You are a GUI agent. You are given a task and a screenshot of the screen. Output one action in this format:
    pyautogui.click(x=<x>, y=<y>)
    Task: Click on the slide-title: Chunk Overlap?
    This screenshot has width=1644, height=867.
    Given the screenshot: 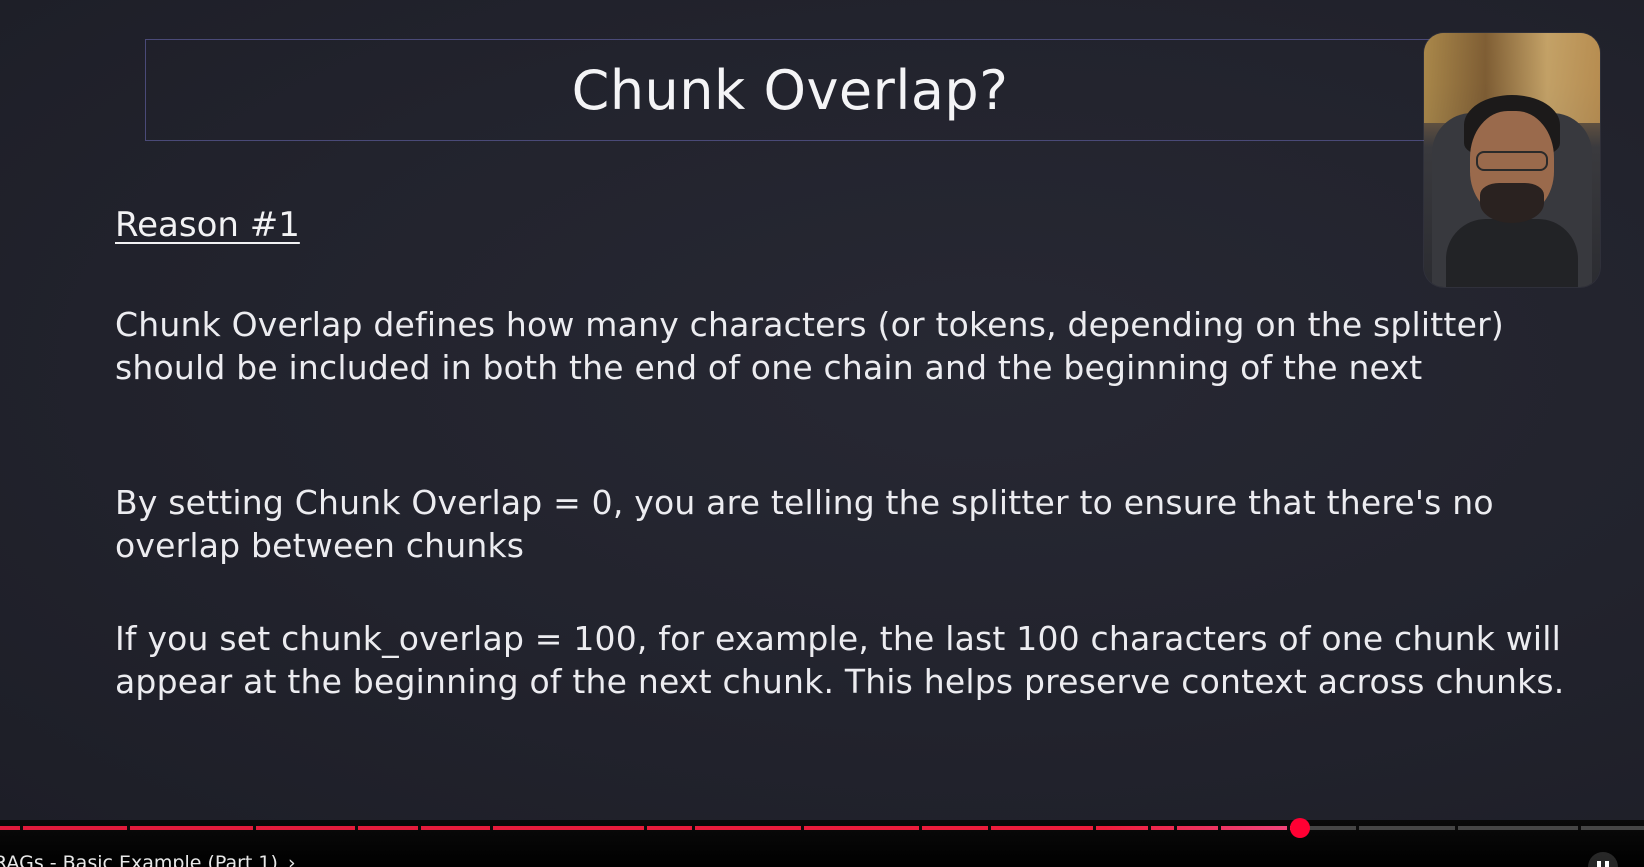 What is the action you would take?
    pyautogui.click(x=790, y=90)
    